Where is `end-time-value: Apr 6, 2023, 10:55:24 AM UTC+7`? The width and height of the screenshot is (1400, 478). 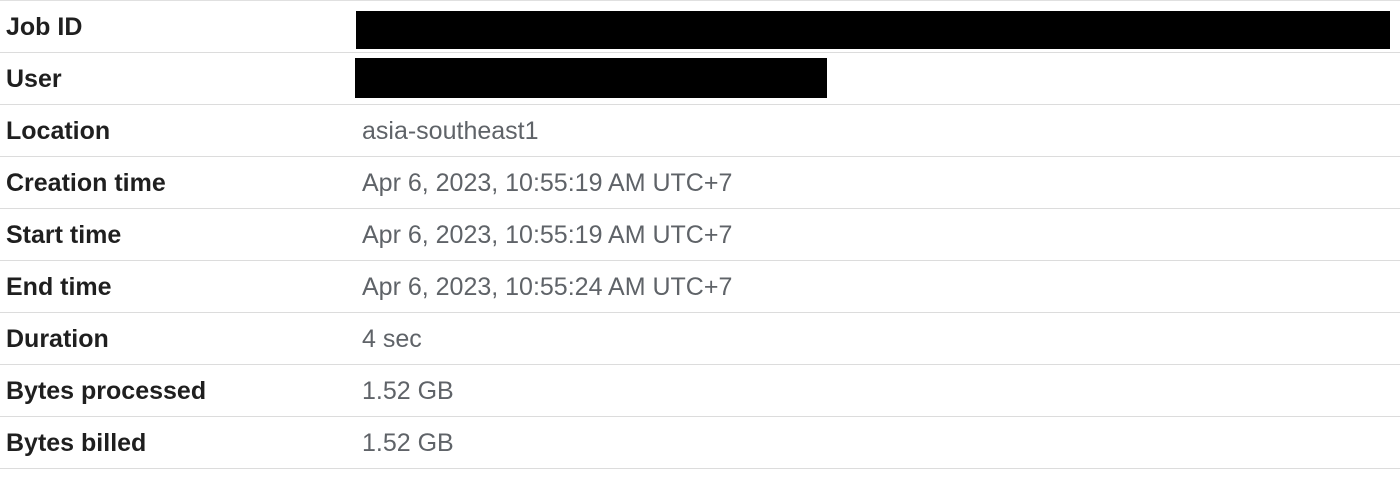 end-time-value: Apr 6, 2023, 10:55:24 AM UTC+7 is located at coordinates (547, 287).